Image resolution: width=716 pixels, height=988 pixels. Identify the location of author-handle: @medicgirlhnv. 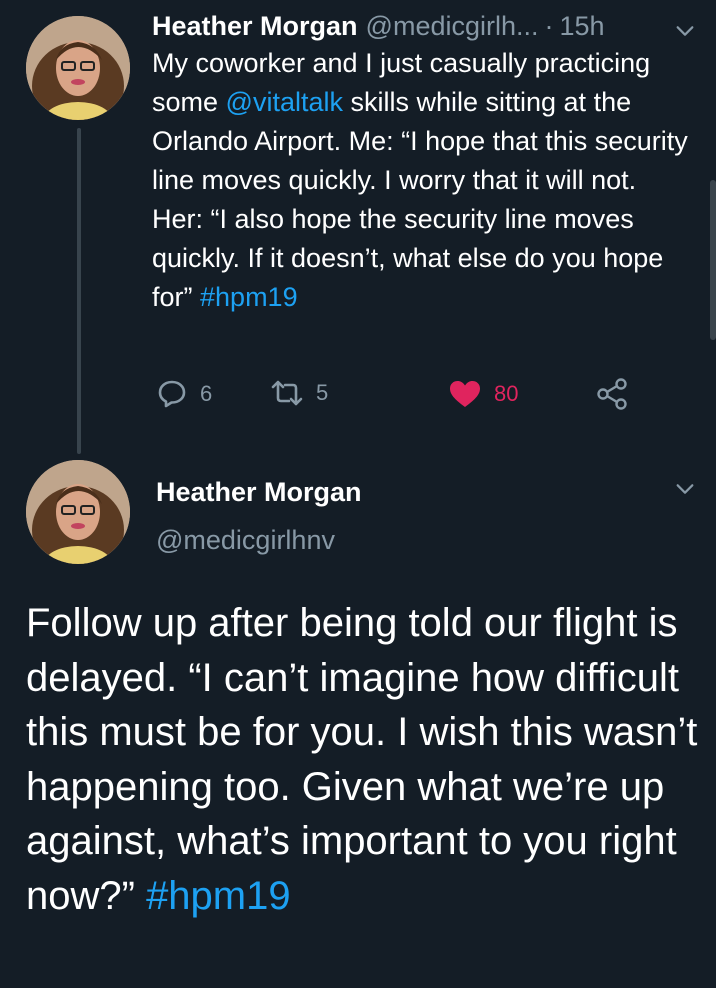
(245, 540).